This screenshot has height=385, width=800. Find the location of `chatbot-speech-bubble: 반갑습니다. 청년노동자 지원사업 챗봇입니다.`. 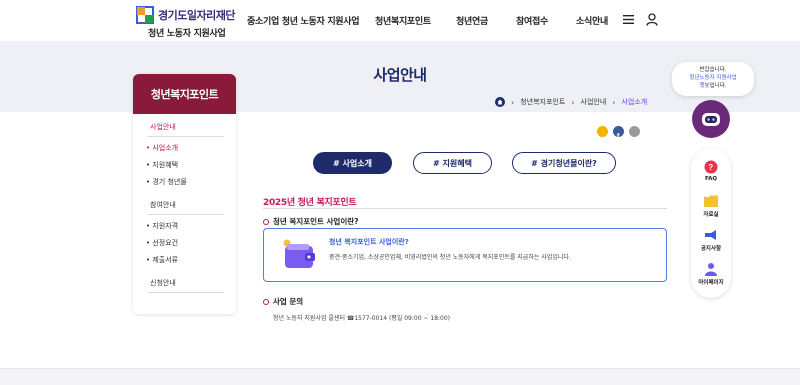

chatbot-speech-bubble: 반갑습니다. 청년노동자 지원사업 챗봇입니다. is located at coordinates (713, 79).